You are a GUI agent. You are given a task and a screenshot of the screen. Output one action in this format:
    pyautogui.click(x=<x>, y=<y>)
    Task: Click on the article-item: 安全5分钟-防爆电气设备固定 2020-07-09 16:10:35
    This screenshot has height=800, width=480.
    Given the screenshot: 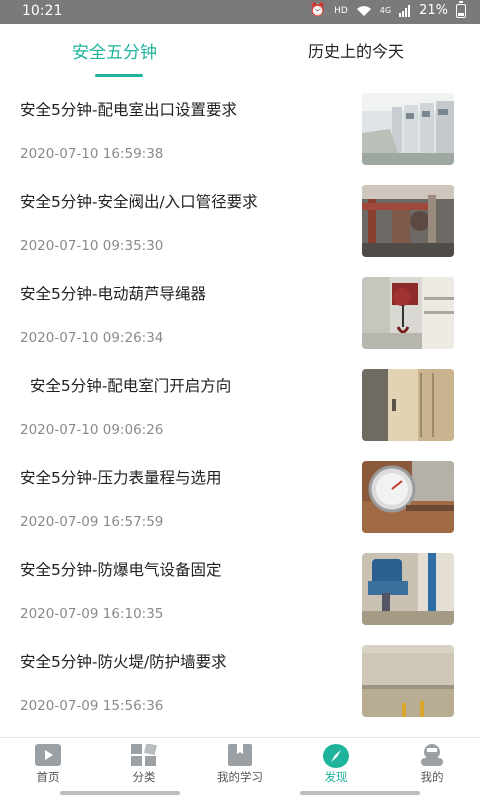 What is the action you would take?
    pyautogui.click(x=240, y=586)
    